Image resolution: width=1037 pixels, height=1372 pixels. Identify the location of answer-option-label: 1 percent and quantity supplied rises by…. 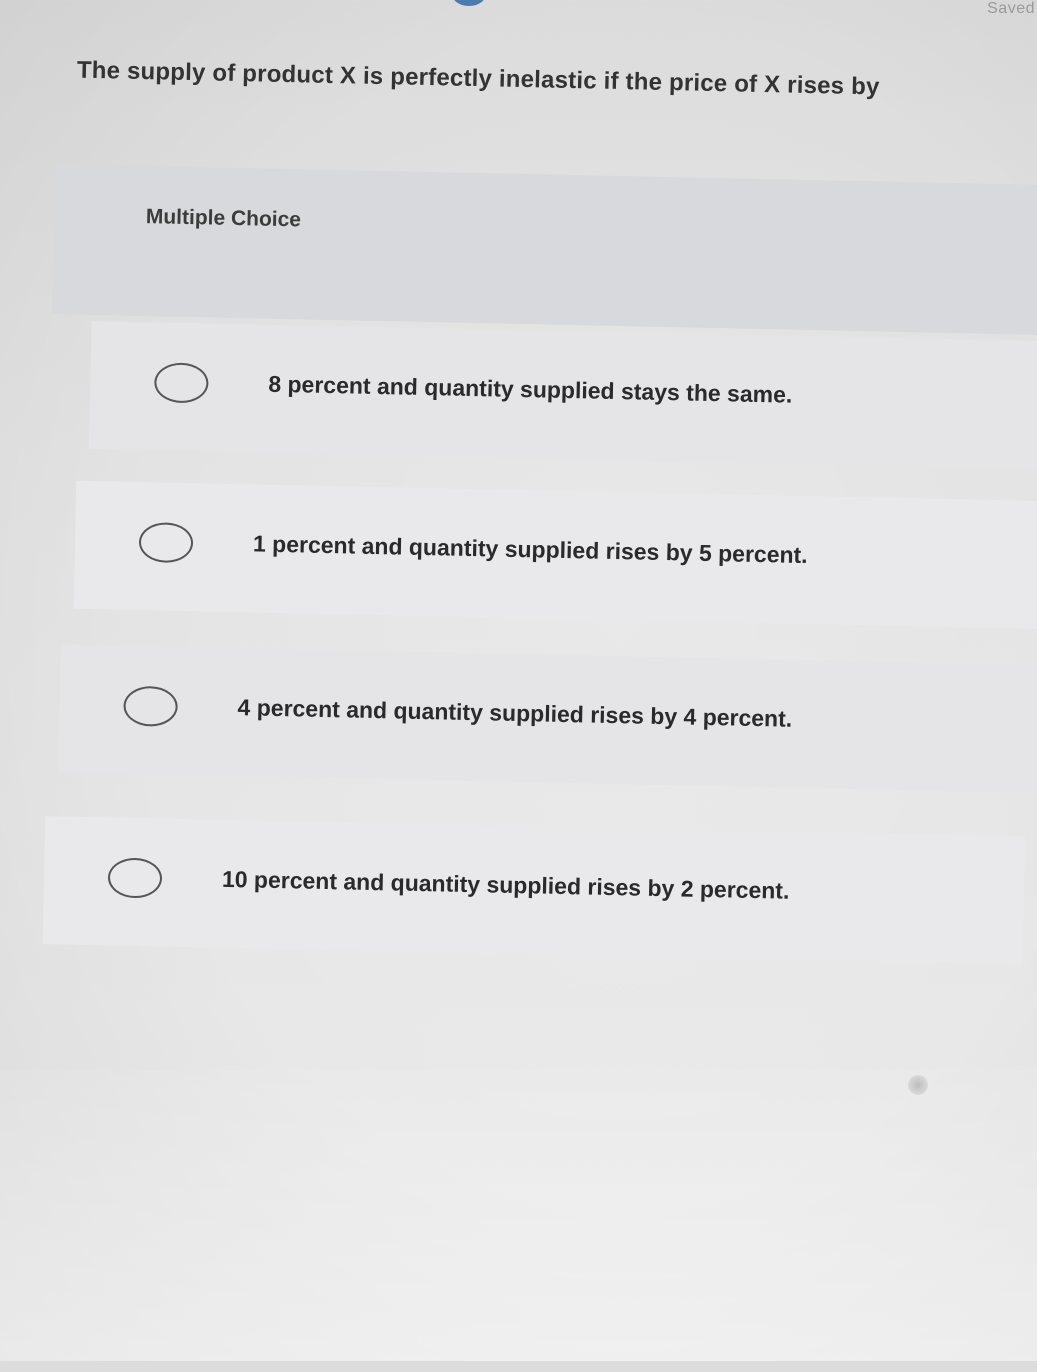
(530, 549).